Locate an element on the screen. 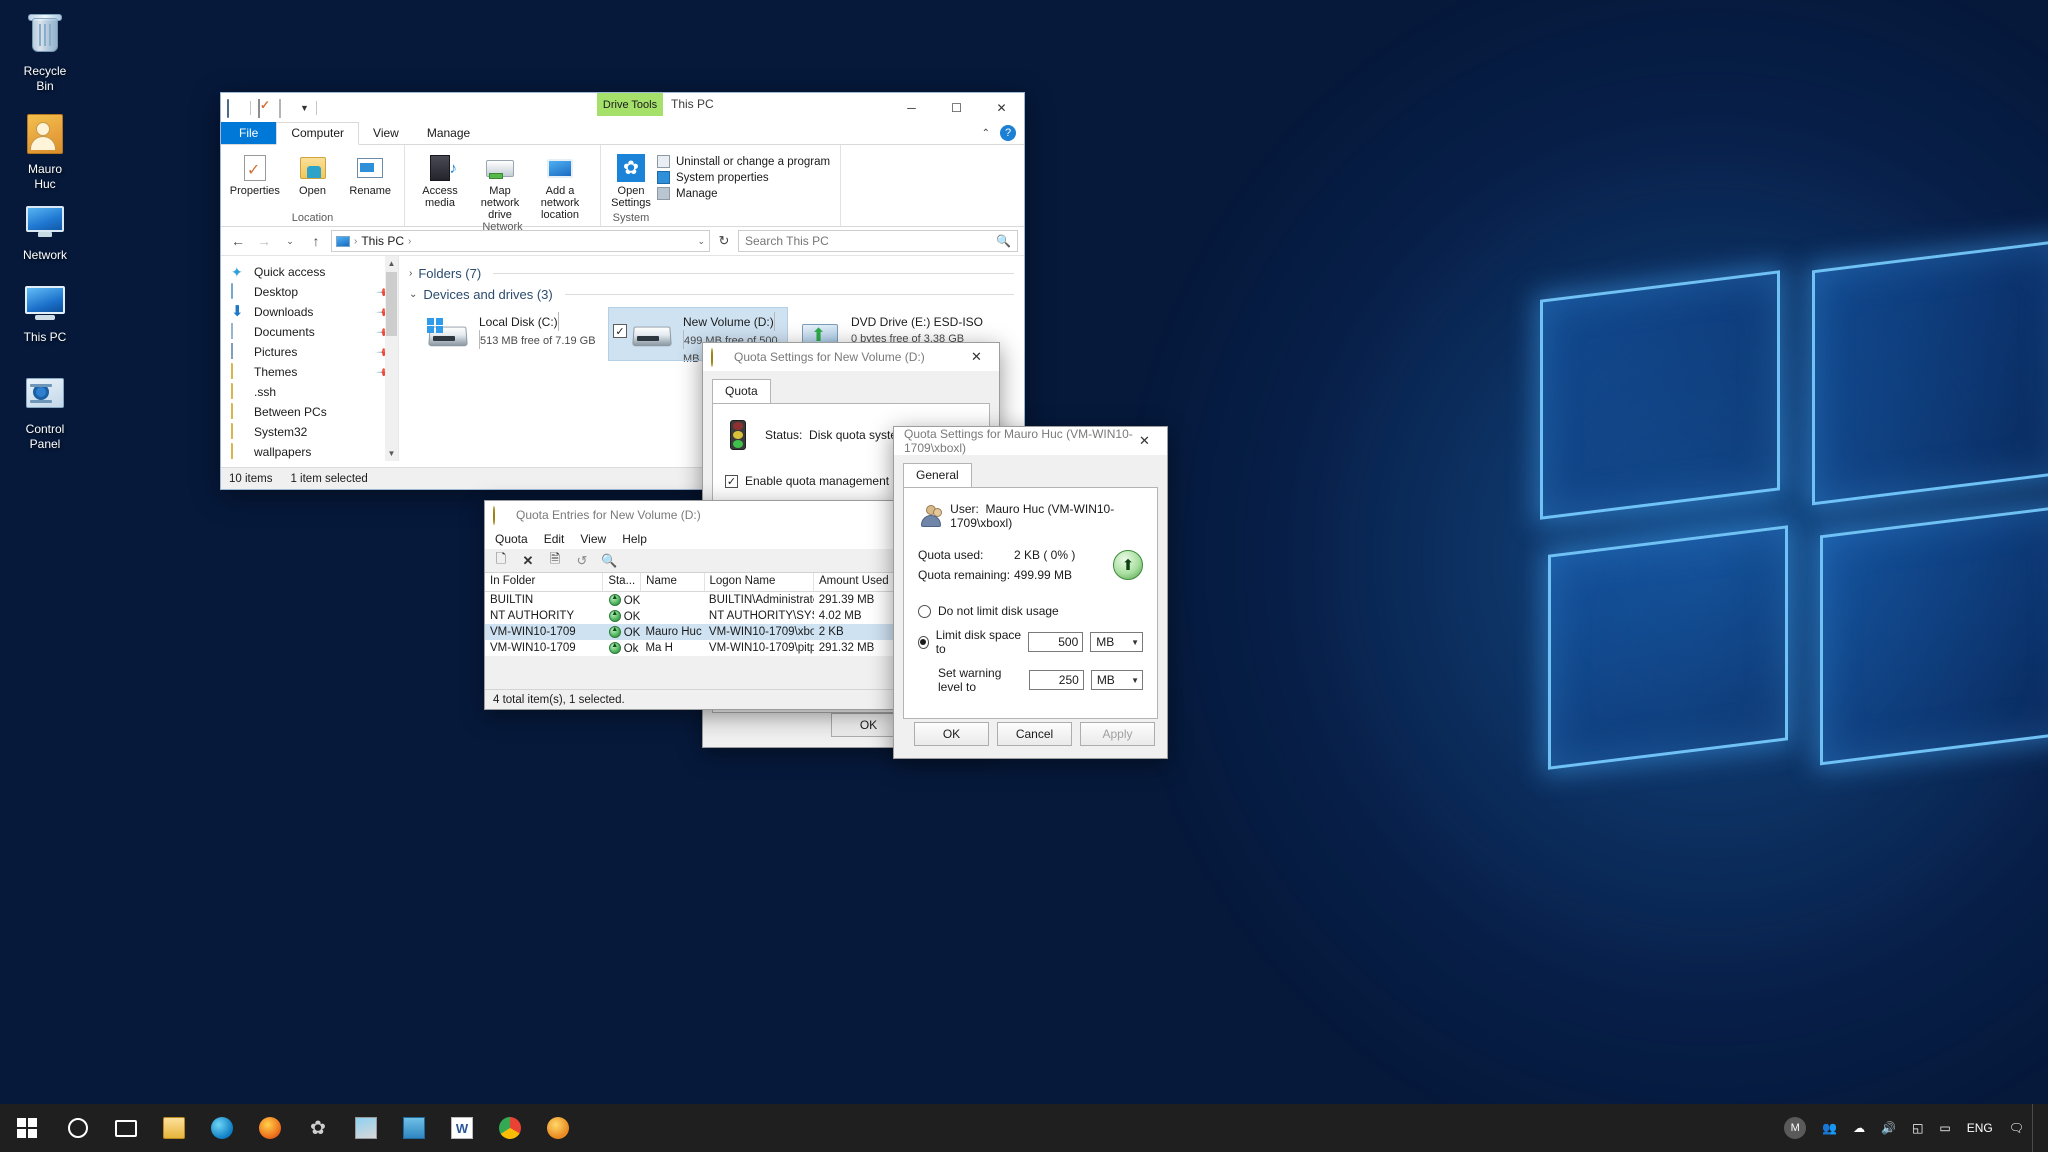 This screenshot has height=1152, width=2048. column-logon-name: Logon Name is located at coordinates (759, 582).